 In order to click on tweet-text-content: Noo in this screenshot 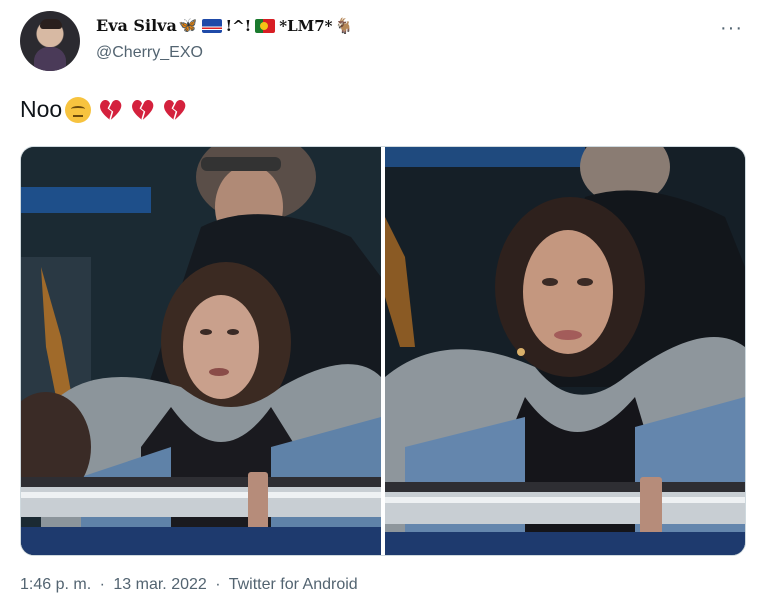, I will do `click(41, 109)`.